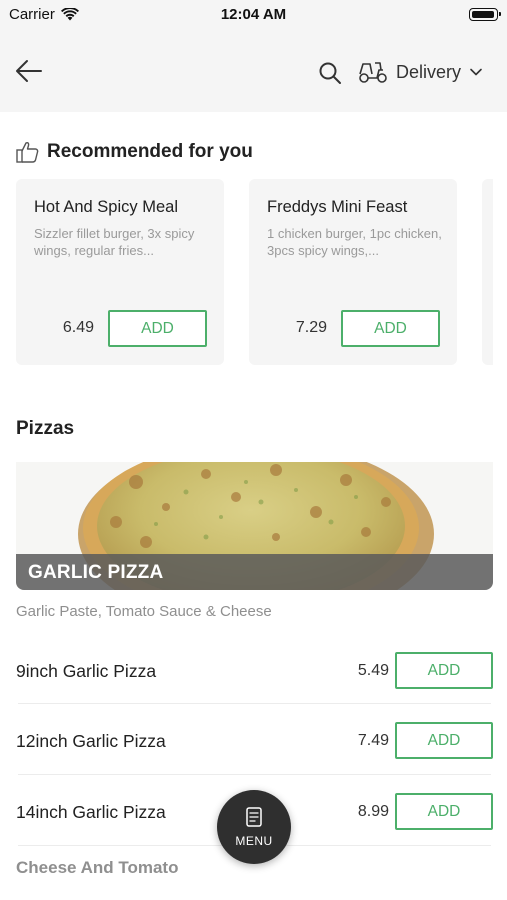  What do you see at coordinates (45, 428) in the screenshot?
I see `section-title-pizzas: Pizzas` at bounding box center [45, 428].